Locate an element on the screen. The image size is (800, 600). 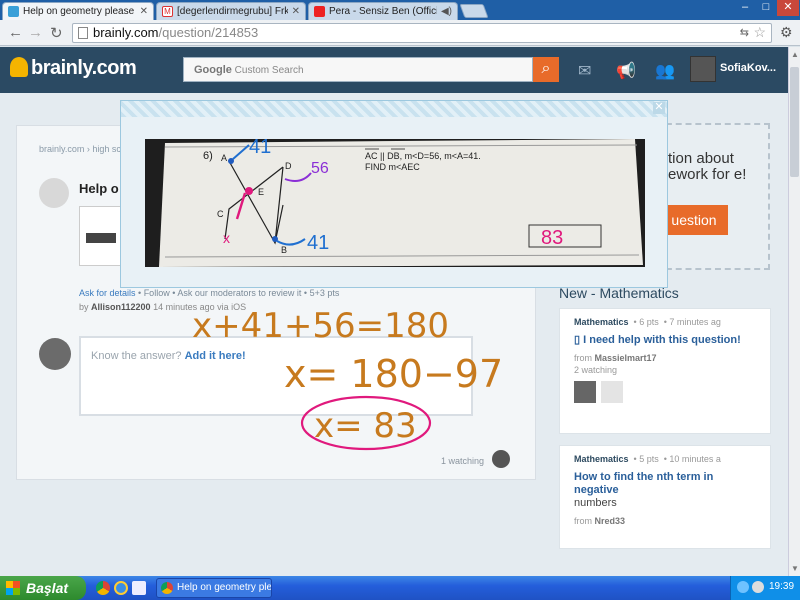
windows-taskbar: Başlat Help on geometry ple... 19:39 is located at coordinates (400, 588).